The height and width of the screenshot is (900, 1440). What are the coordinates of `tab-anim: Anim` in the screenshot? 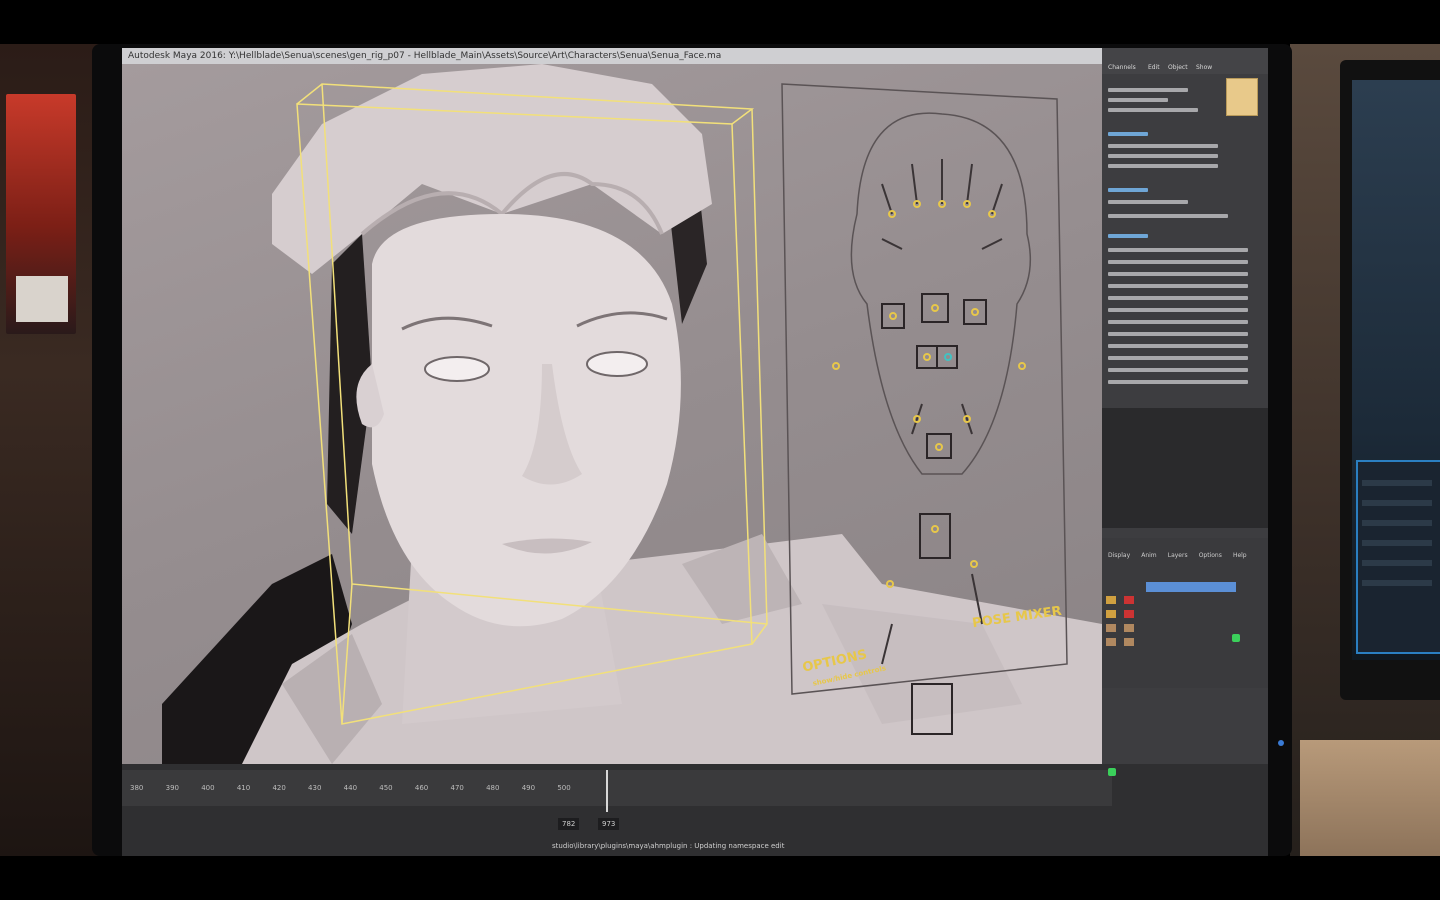 It's located at (1148, 555).